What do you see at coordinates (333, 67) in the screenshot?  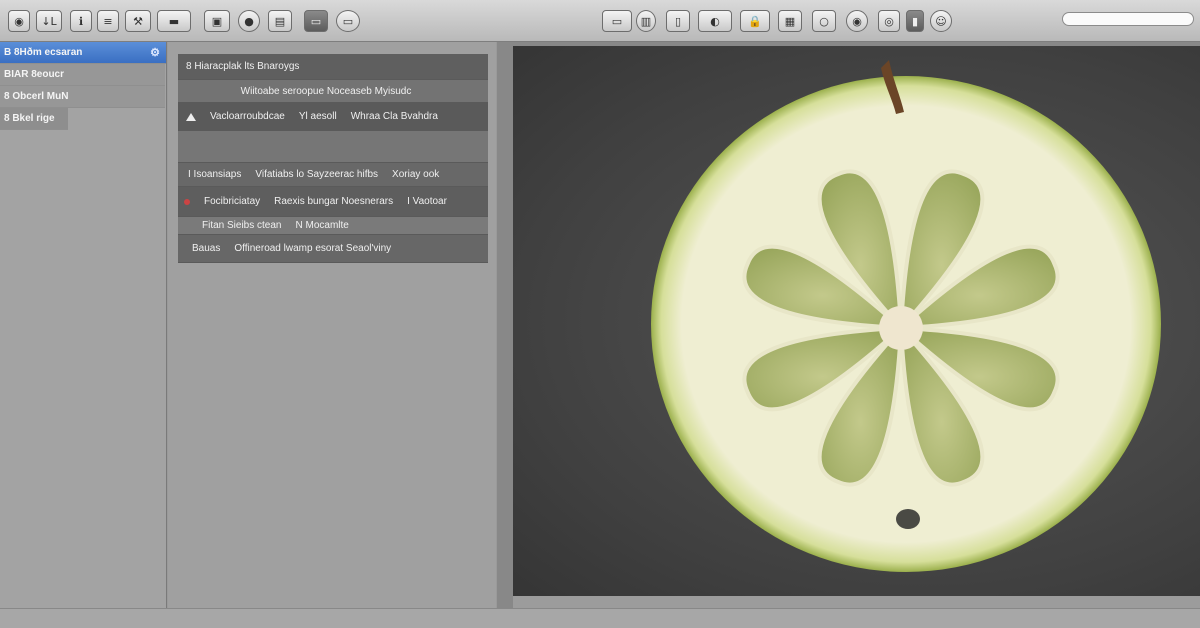 I see `table-row: 8 Hiaracplak lts Bnaroygs` at bounding box center [333, 67].